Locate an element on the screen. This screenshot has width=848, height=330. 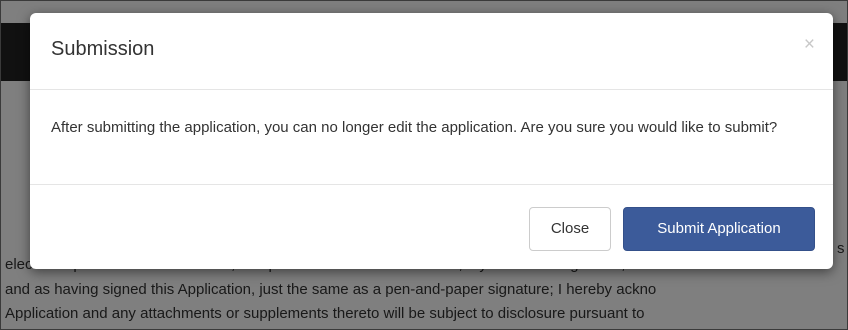
submit-application-button: Submit Application is located at coordinates (719, 229).